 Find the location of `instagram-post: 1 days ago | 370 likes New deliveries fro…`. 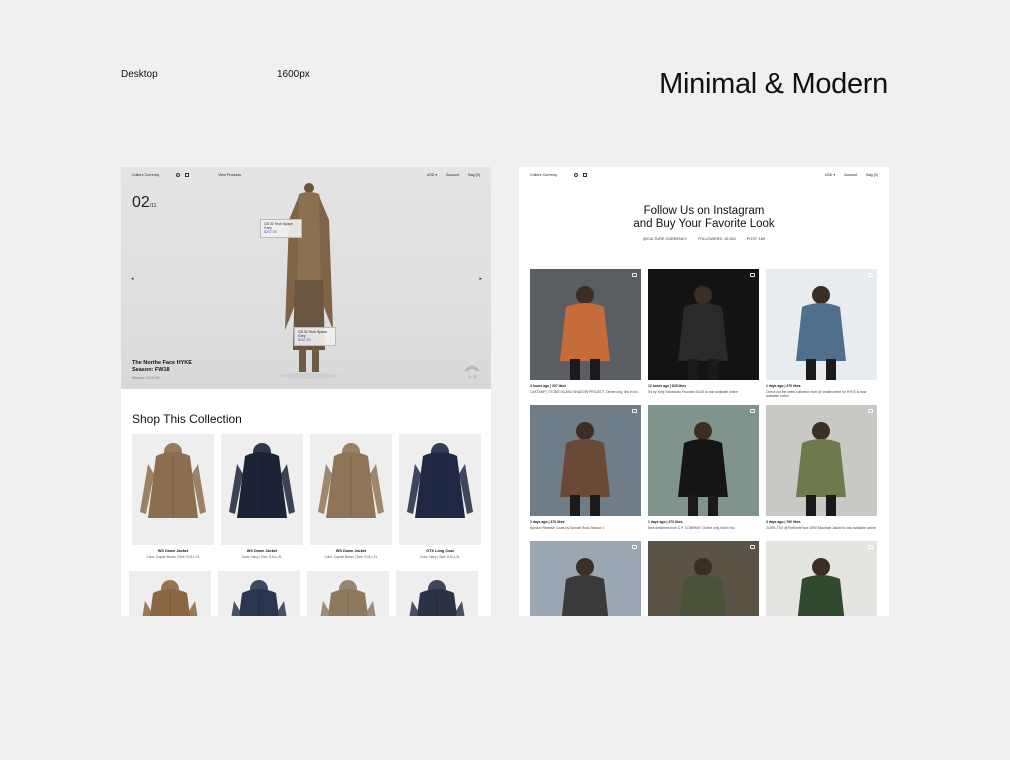

instagram-post: 1 days ago | 370 likes New deliveries fro… is located at coordinates (703, 467).